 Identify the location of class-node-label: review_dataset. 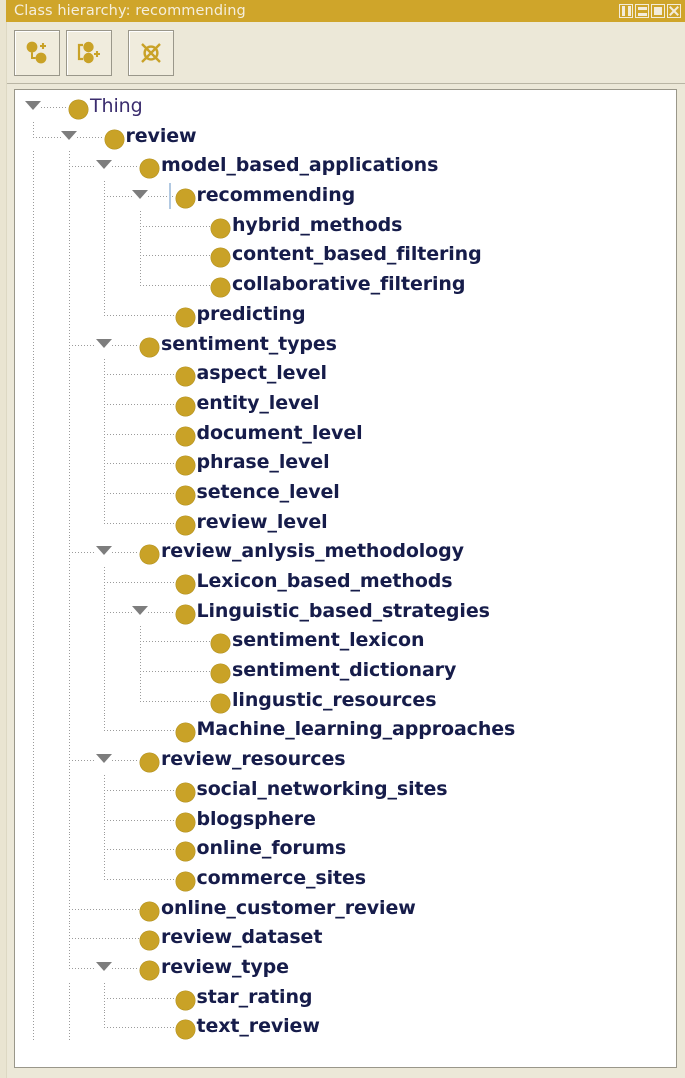
(241, 938).